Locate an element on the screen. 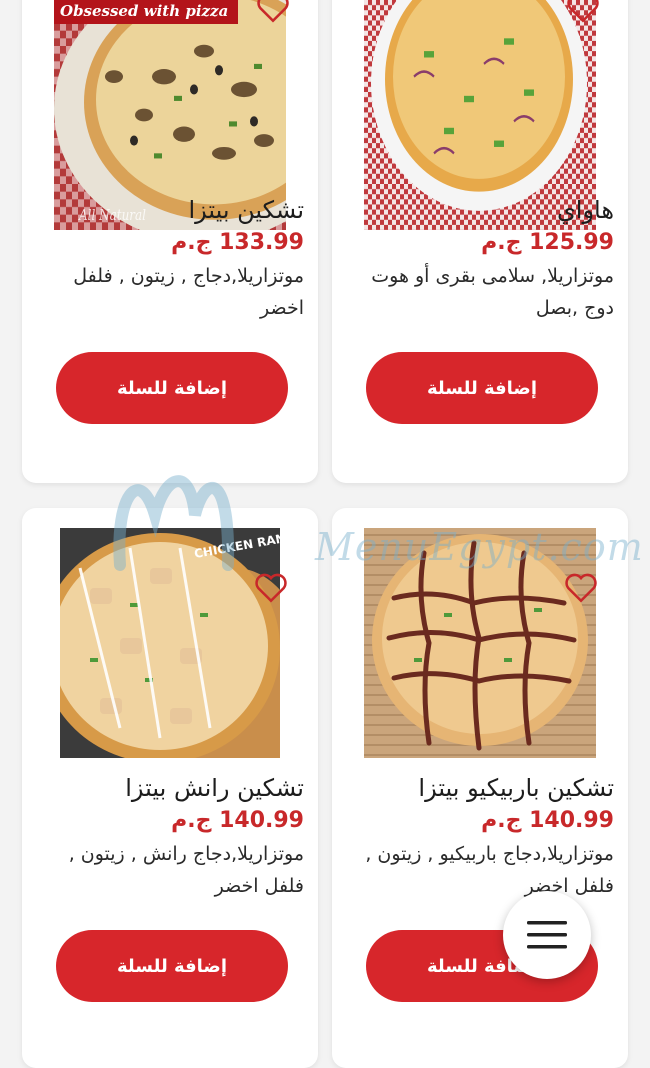 The width and height of the screenshot is (650, 1068). hamburger-menu-icon is located at coordinates (547, 935).